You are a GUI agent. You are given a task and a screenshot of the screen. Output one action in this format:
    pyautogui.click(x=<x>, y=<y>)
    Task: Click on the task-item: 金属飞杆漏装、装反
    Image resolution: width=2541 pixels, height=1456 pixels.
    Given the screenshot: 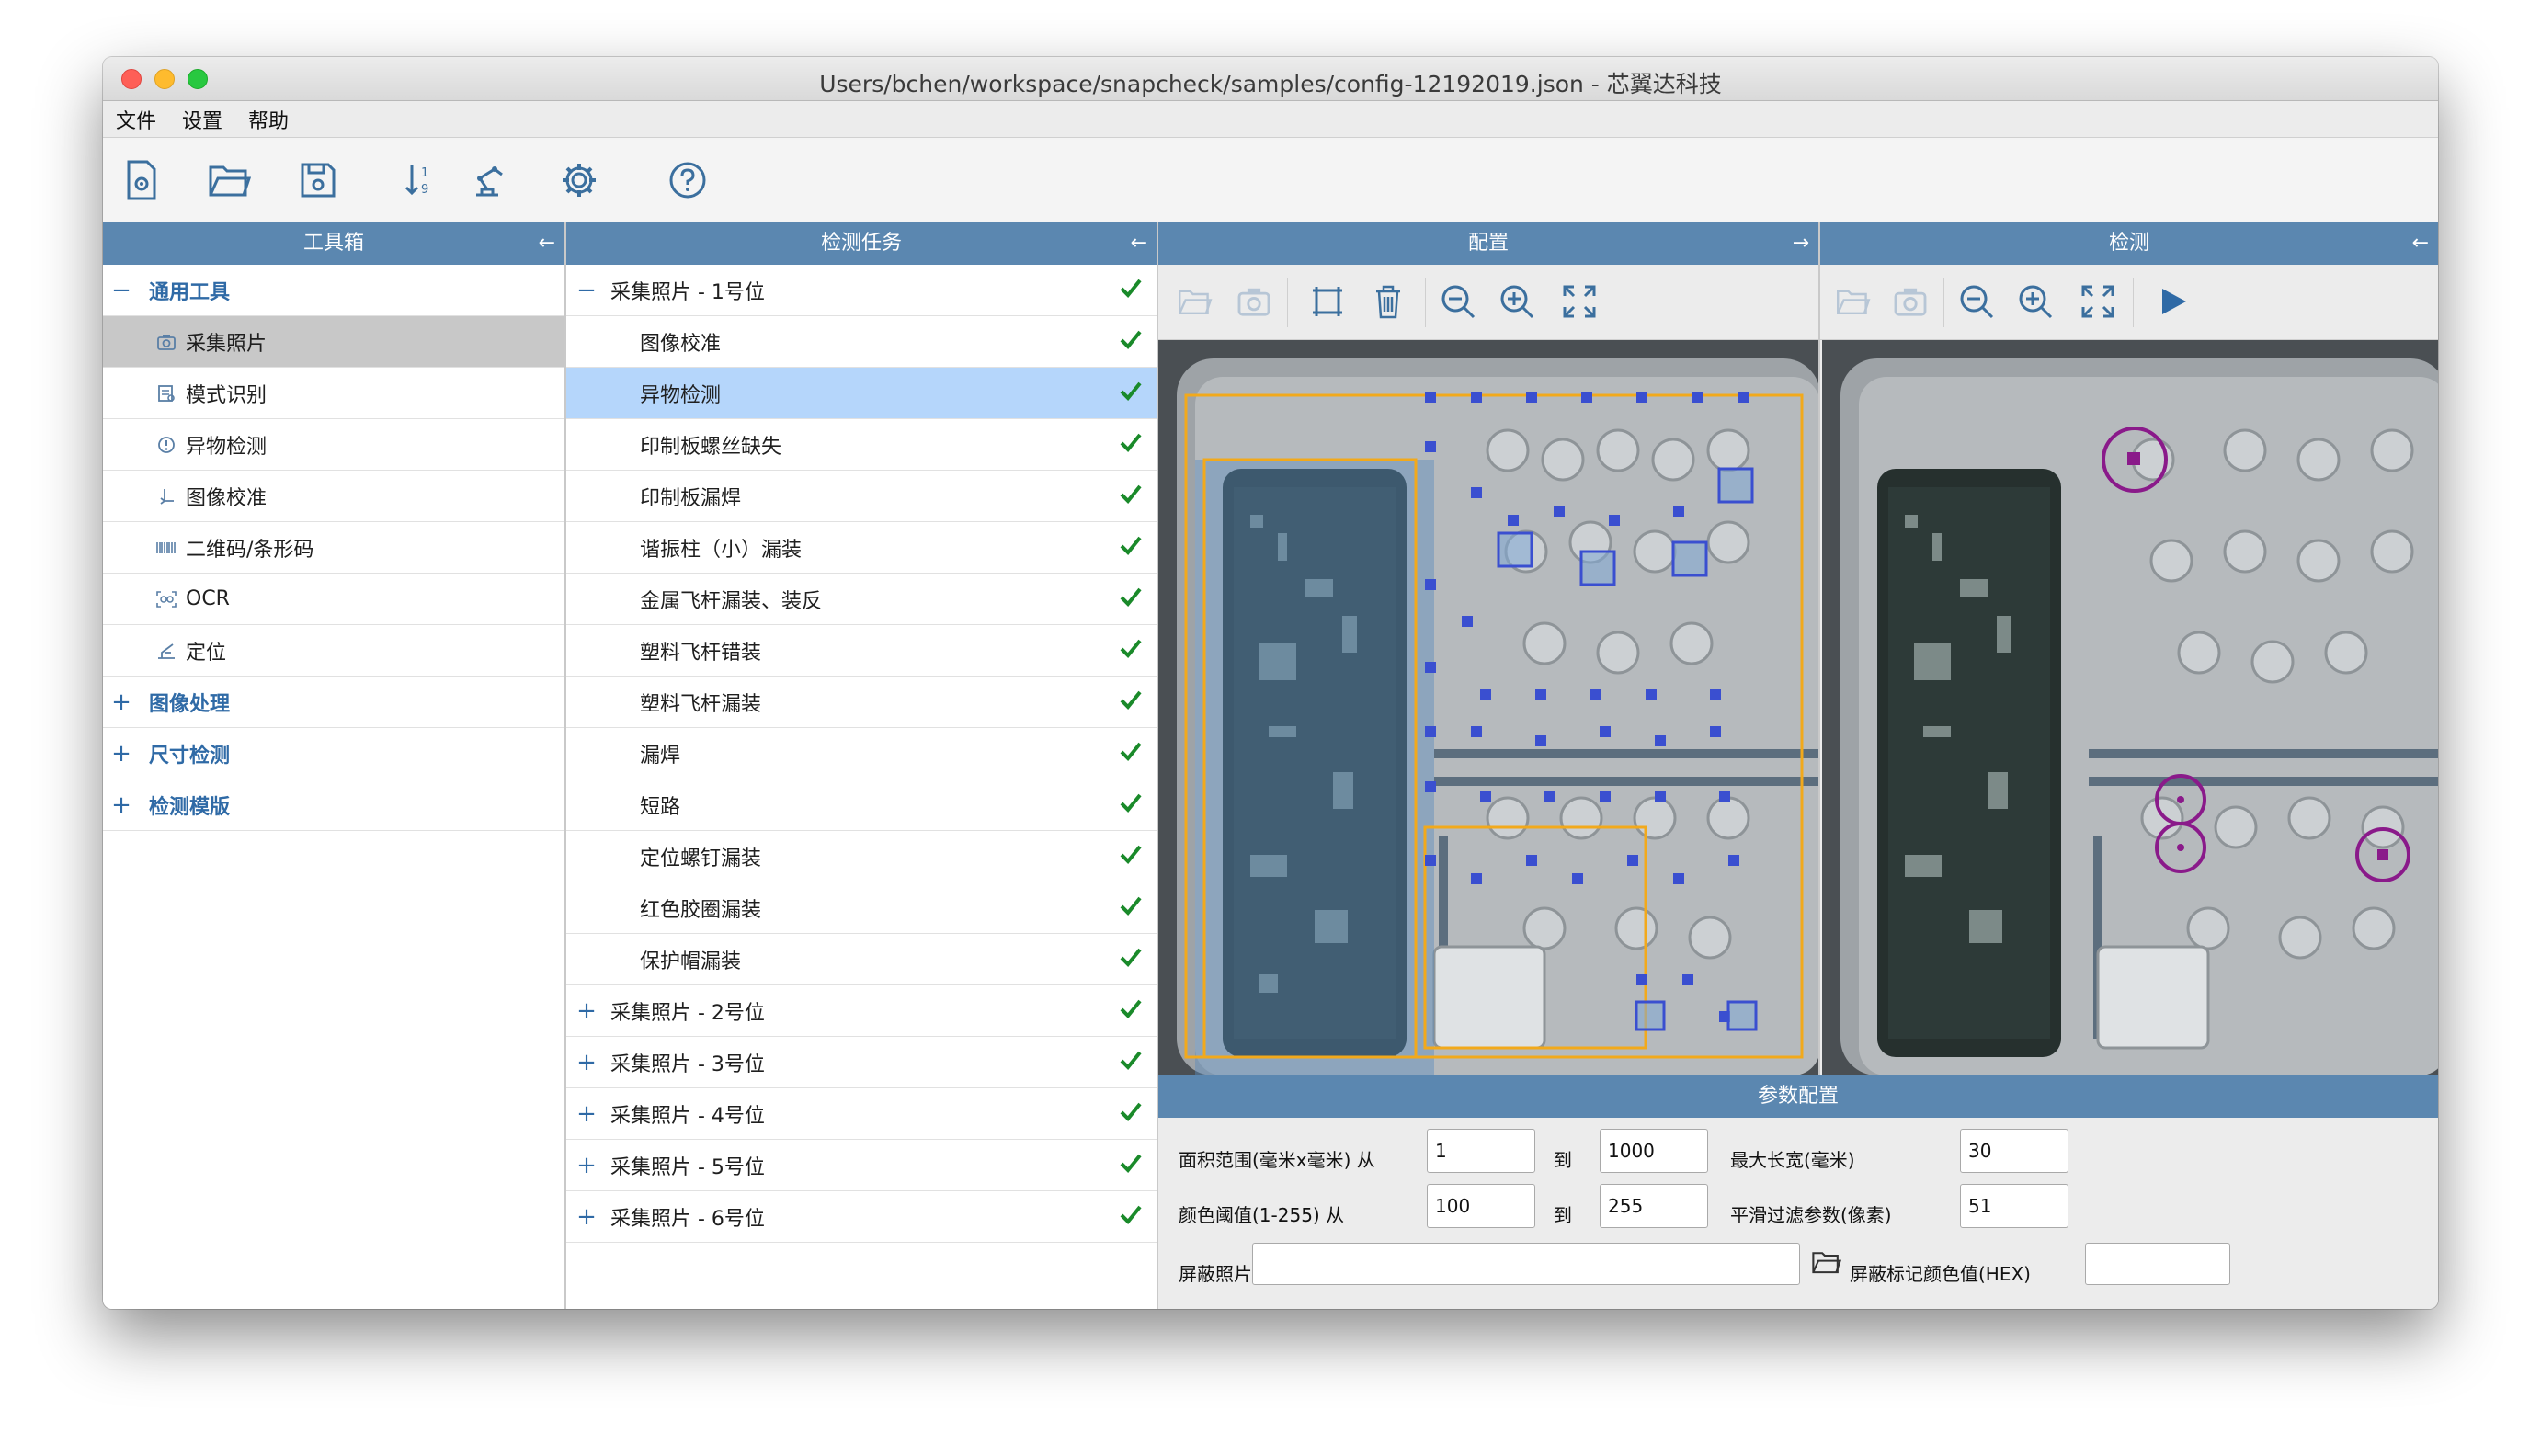 What is the action you would take?
    pyautogui.click(x=861, y=599)
    